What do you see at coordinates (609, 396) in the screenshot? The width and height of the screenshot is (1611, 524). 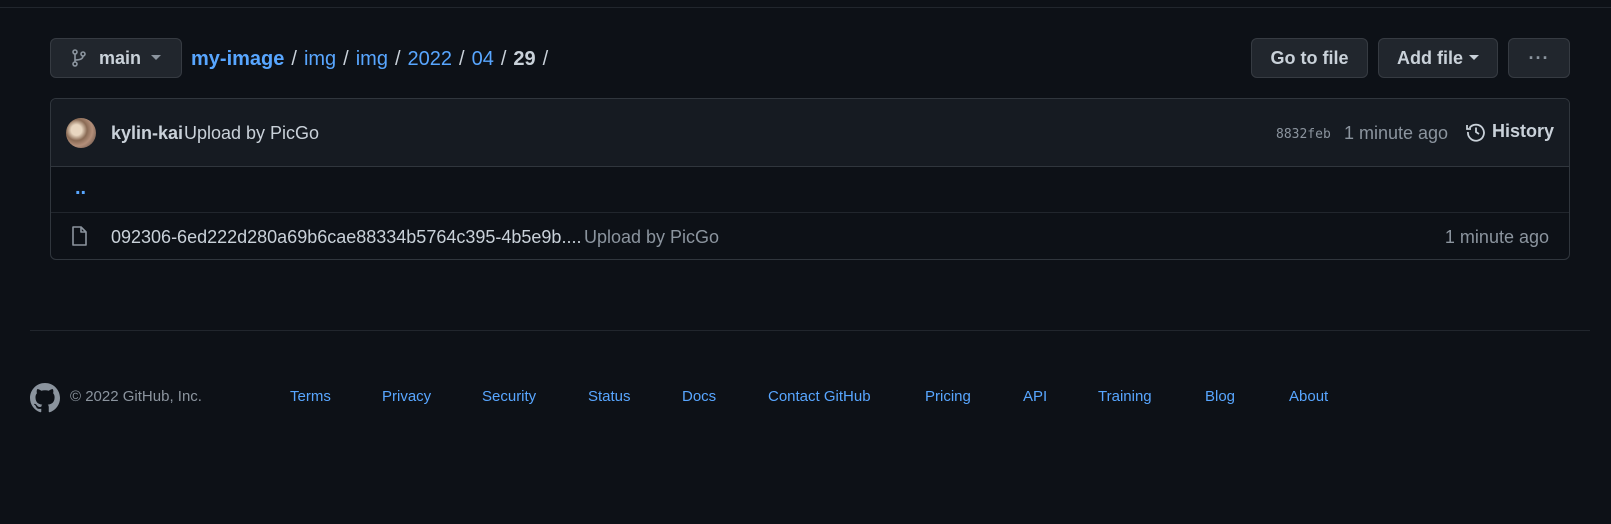 I see `footer-link-status: Status` at bounding box center [609, 396].